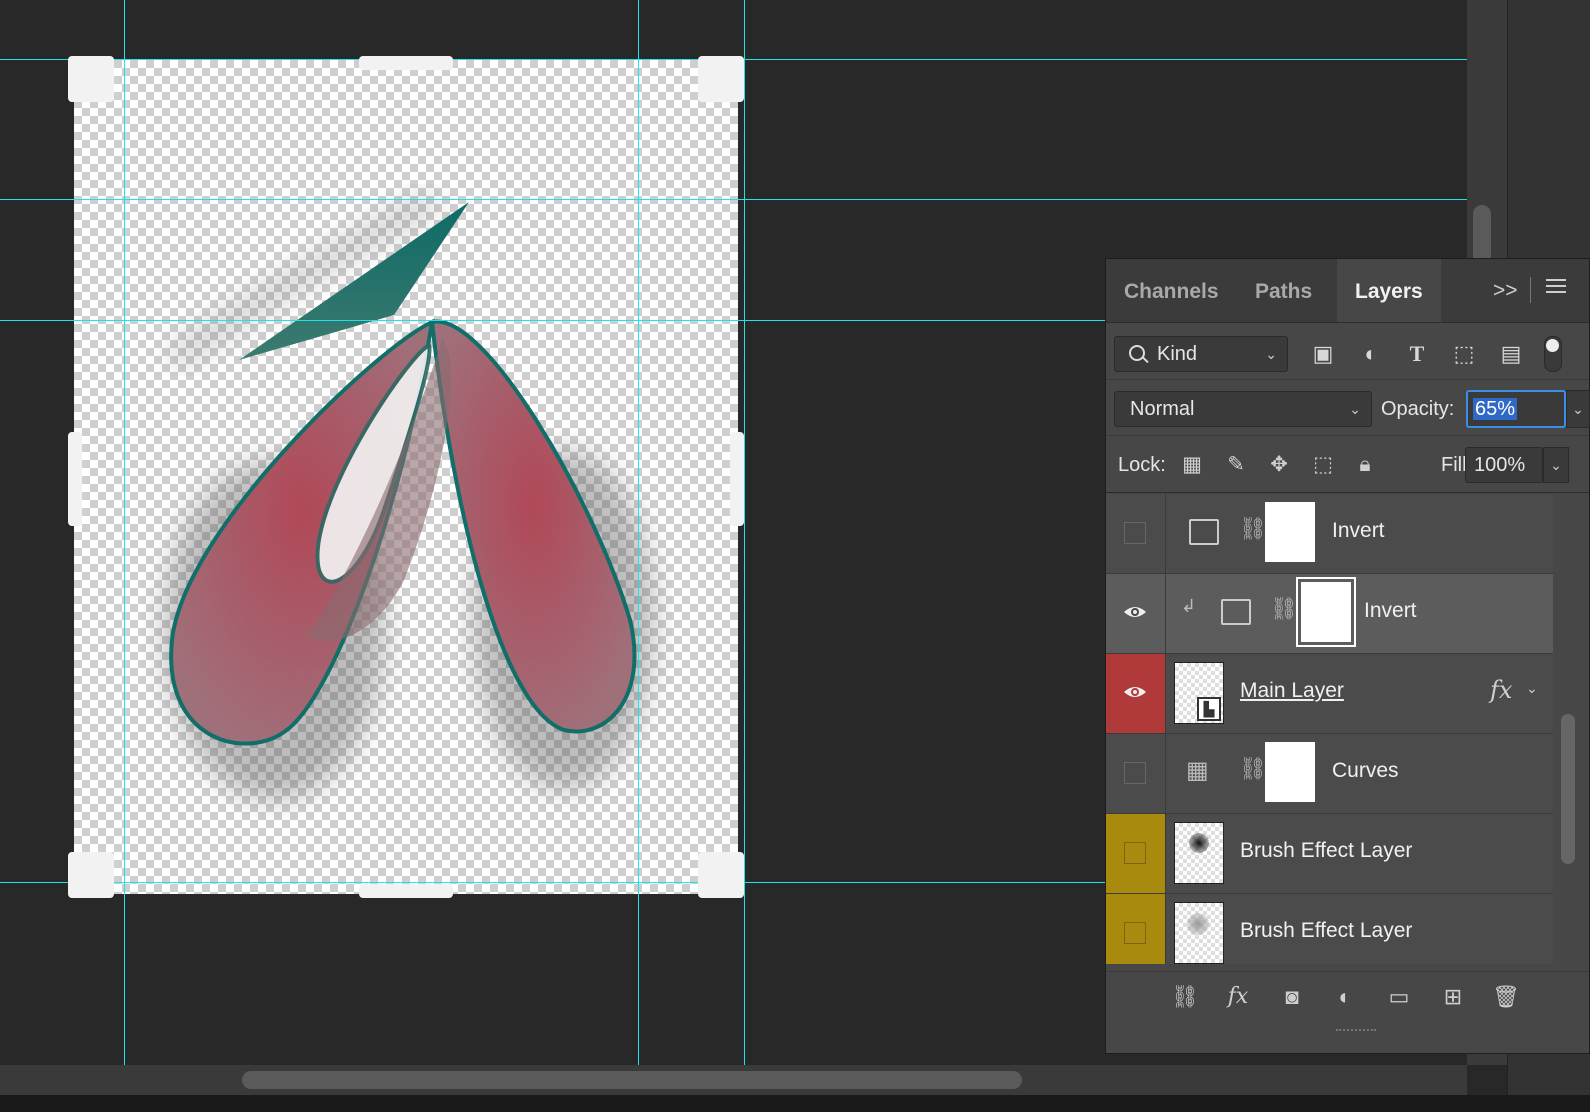 The image size is (1590, 1112). What do you see at coordinates (1365, 771) in the screenshot?
I see `layer-name: Curves` at bounding box center [1365, 771].